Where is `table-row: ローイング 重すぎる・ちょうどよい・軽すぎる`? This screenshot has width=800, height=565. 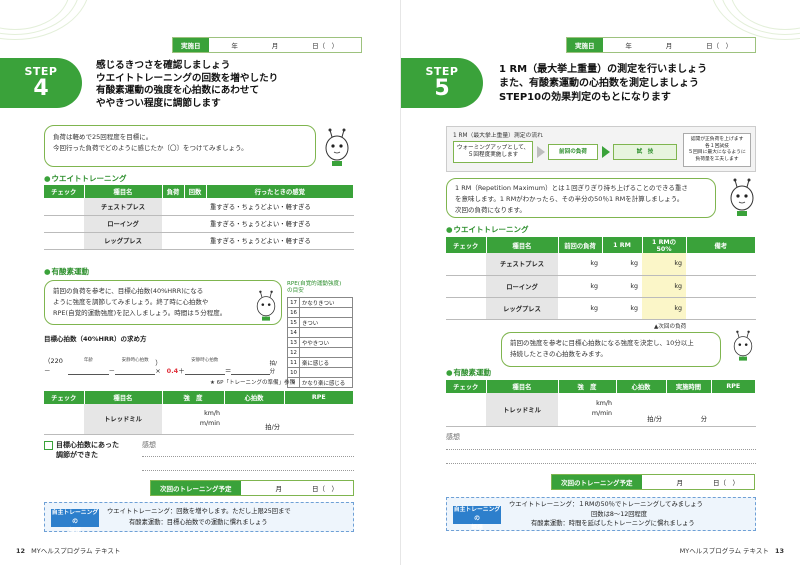 table-row: ローイング 重すぎる・ちょうどよい・軽すぎる is located at coordinates (199, 224).